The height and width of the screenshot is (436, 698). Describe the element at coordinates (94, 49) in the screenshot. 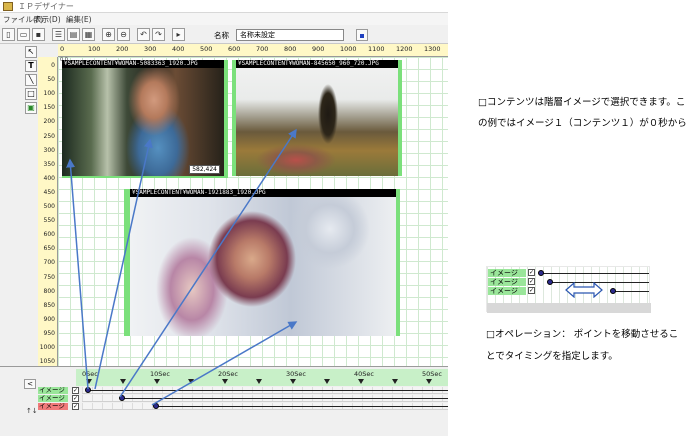

I see `h-ruler-tick: 100` at that location.